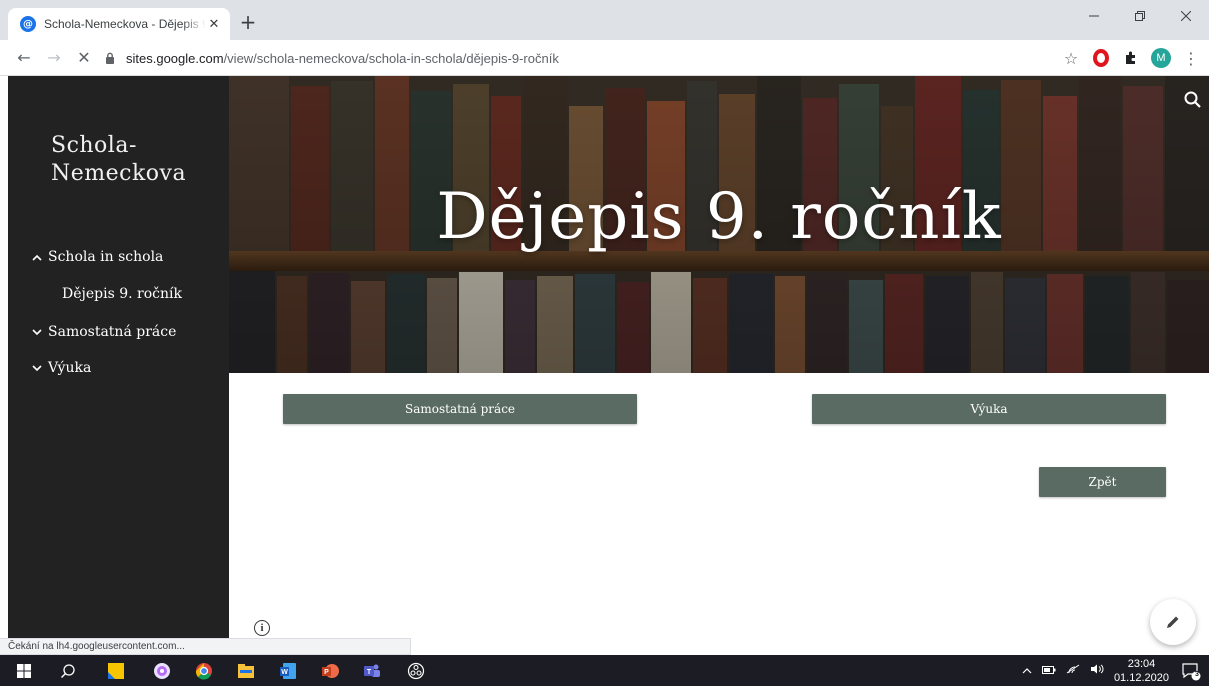  Describe the element at coordinates (125, 24) in the screenshot. I see `tab-title: Schola-Nemeckova - Dějepis 9. ročník` at that location.